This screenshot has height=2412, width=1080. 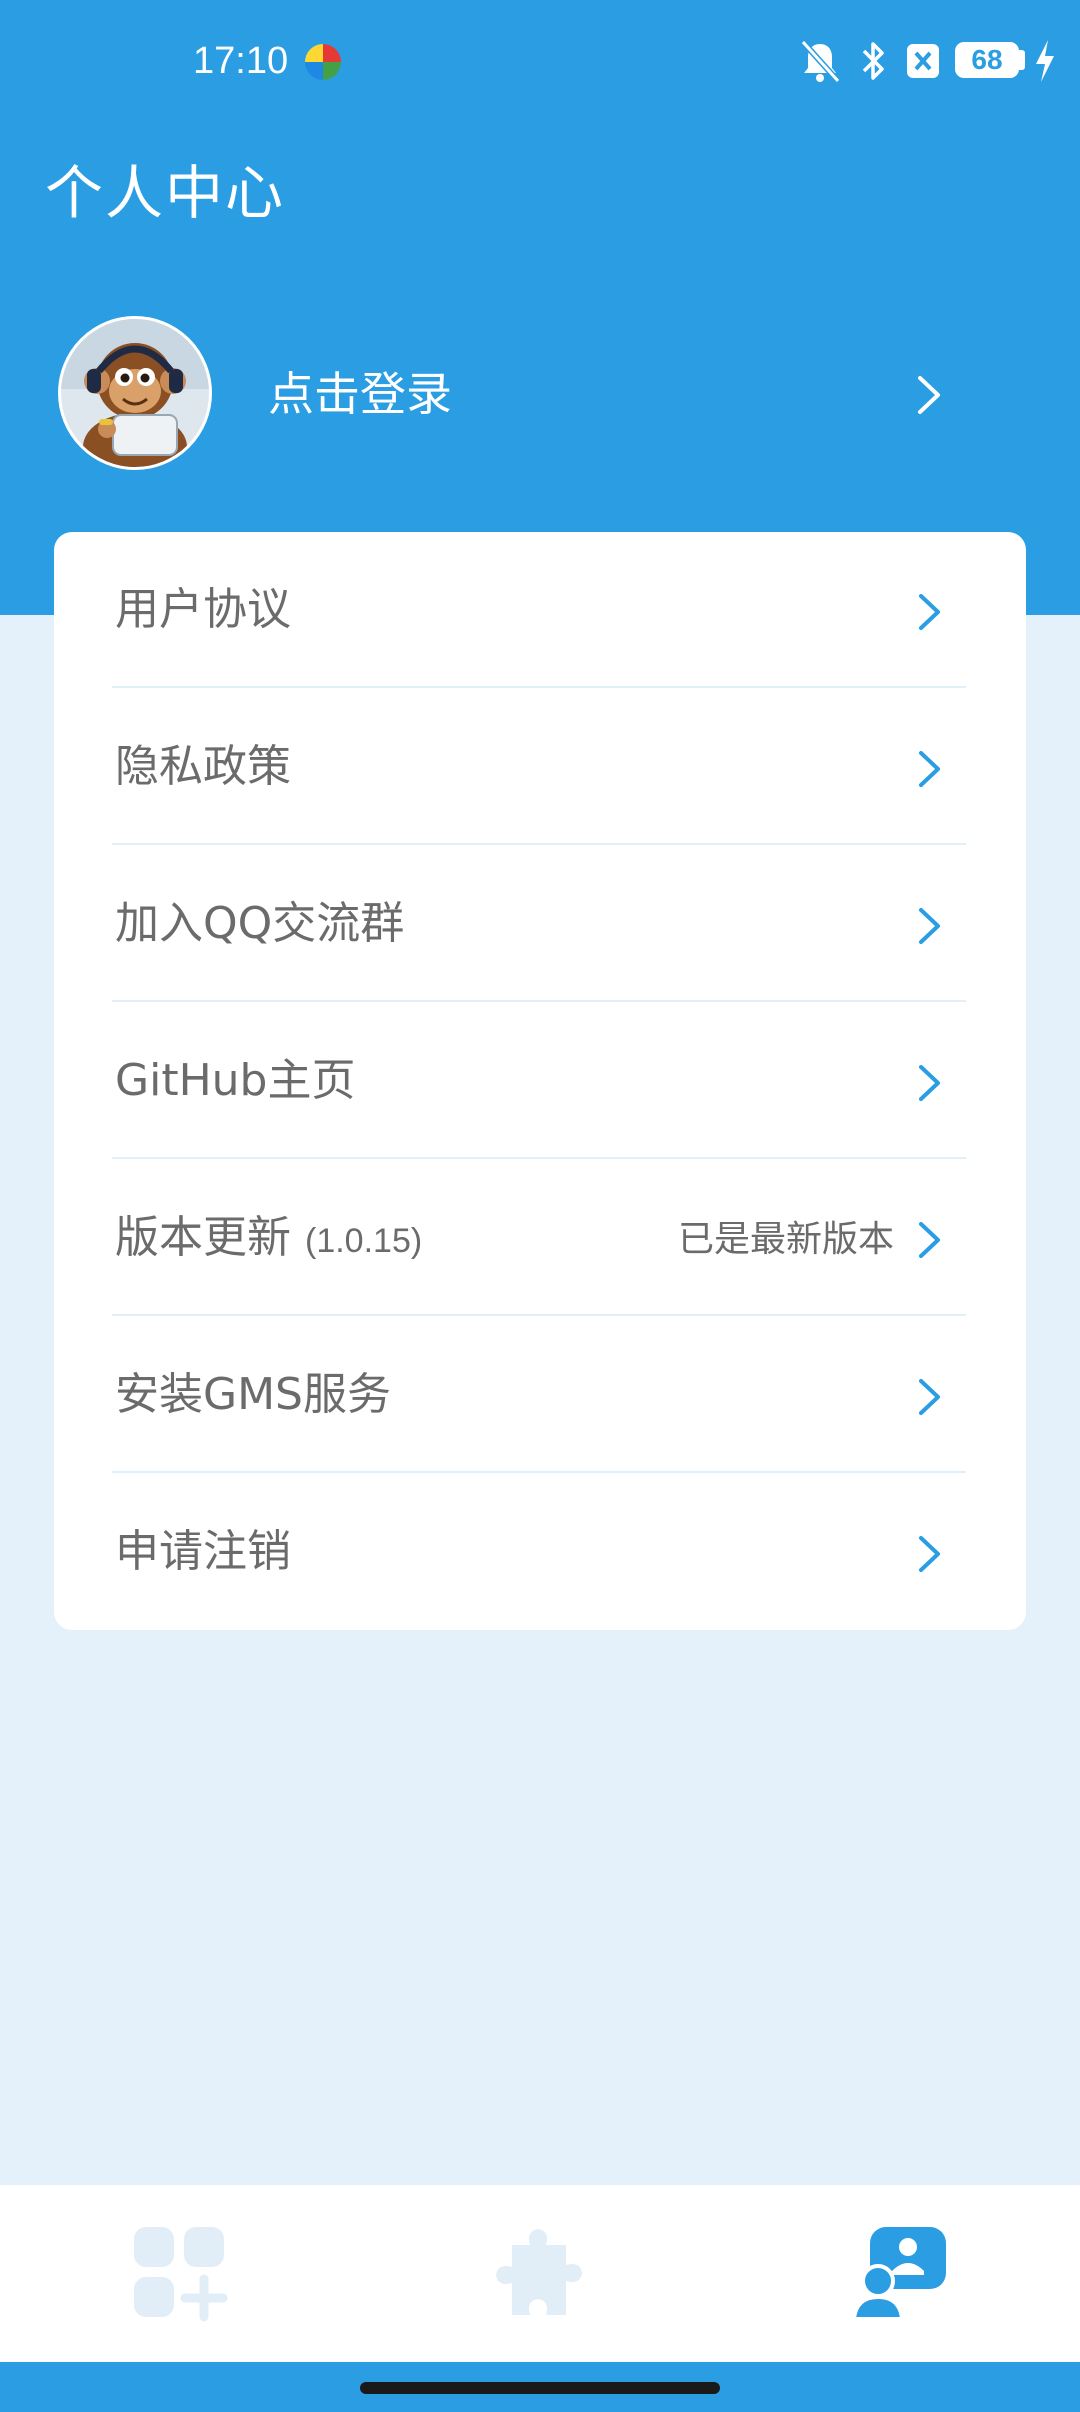 I want to click on tab-profile, so click(x=900, y=2273).